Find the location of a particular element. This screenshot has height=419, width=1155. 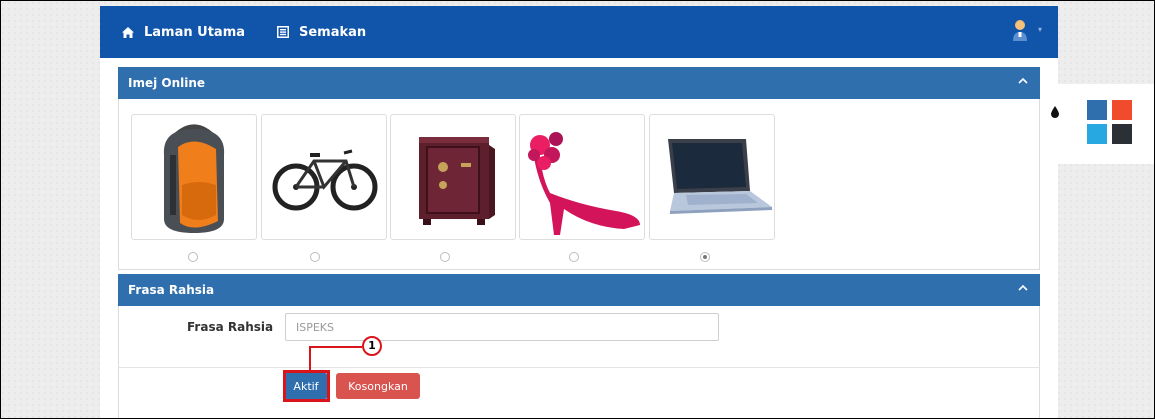

callout-line-horizontal is located at coordinates (335, 347).